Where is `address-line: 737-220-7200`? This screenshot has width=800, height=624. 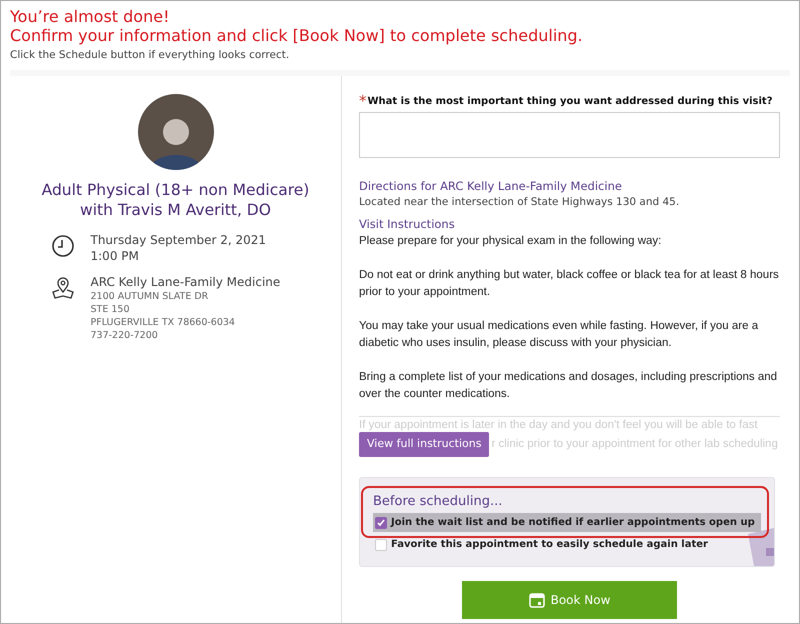 address-line: 737-220-7200 is located at coordinates (124, 335).